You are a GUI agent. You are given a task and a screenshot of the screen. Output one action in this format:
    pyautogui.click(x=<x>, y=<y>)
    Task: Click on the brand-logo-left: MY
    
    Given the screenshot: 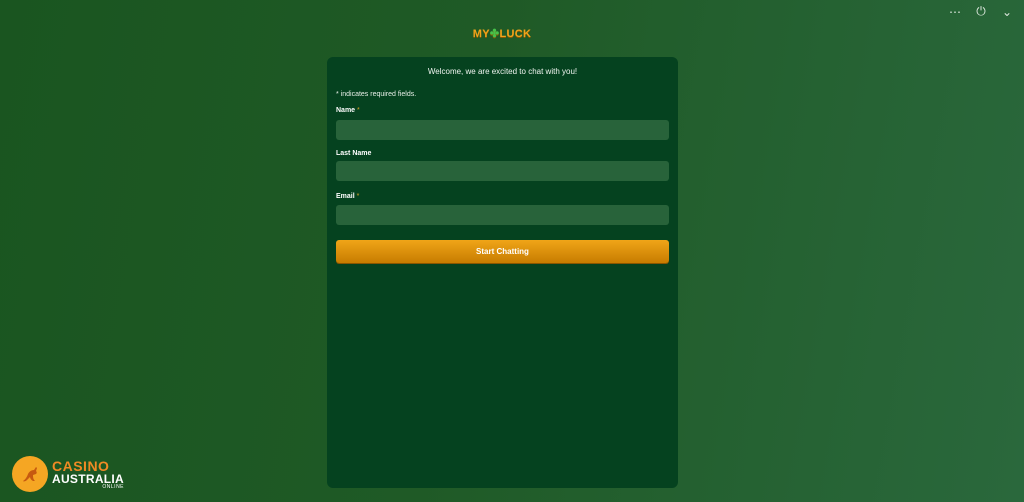 What is the action you would take?
    pyautogui.click(x=481, y=34)
    